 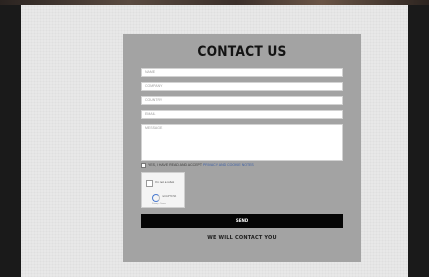 What do you see at coordinates (165, 182) in the screenshot?
I see `recaptcha-label: I'm not a robot` at bounding box center [165, 182].